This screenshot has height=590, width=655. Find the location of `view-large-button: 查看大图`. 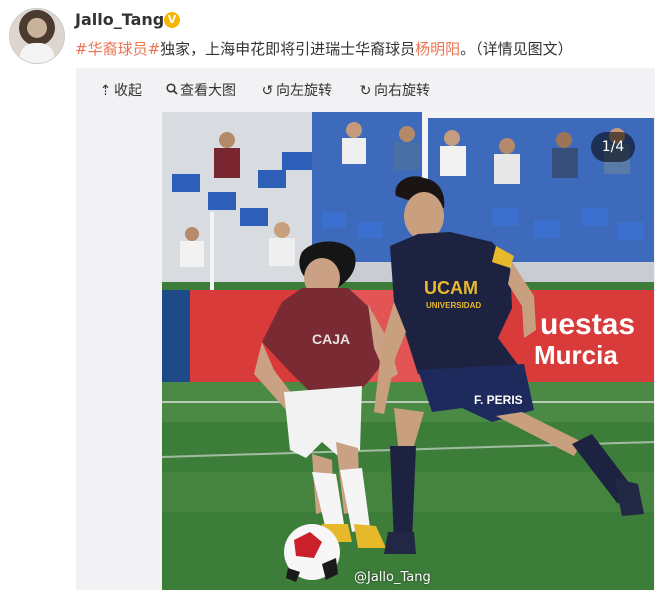

view-large-button: 查看大图 is located at coordinates (200, 90).